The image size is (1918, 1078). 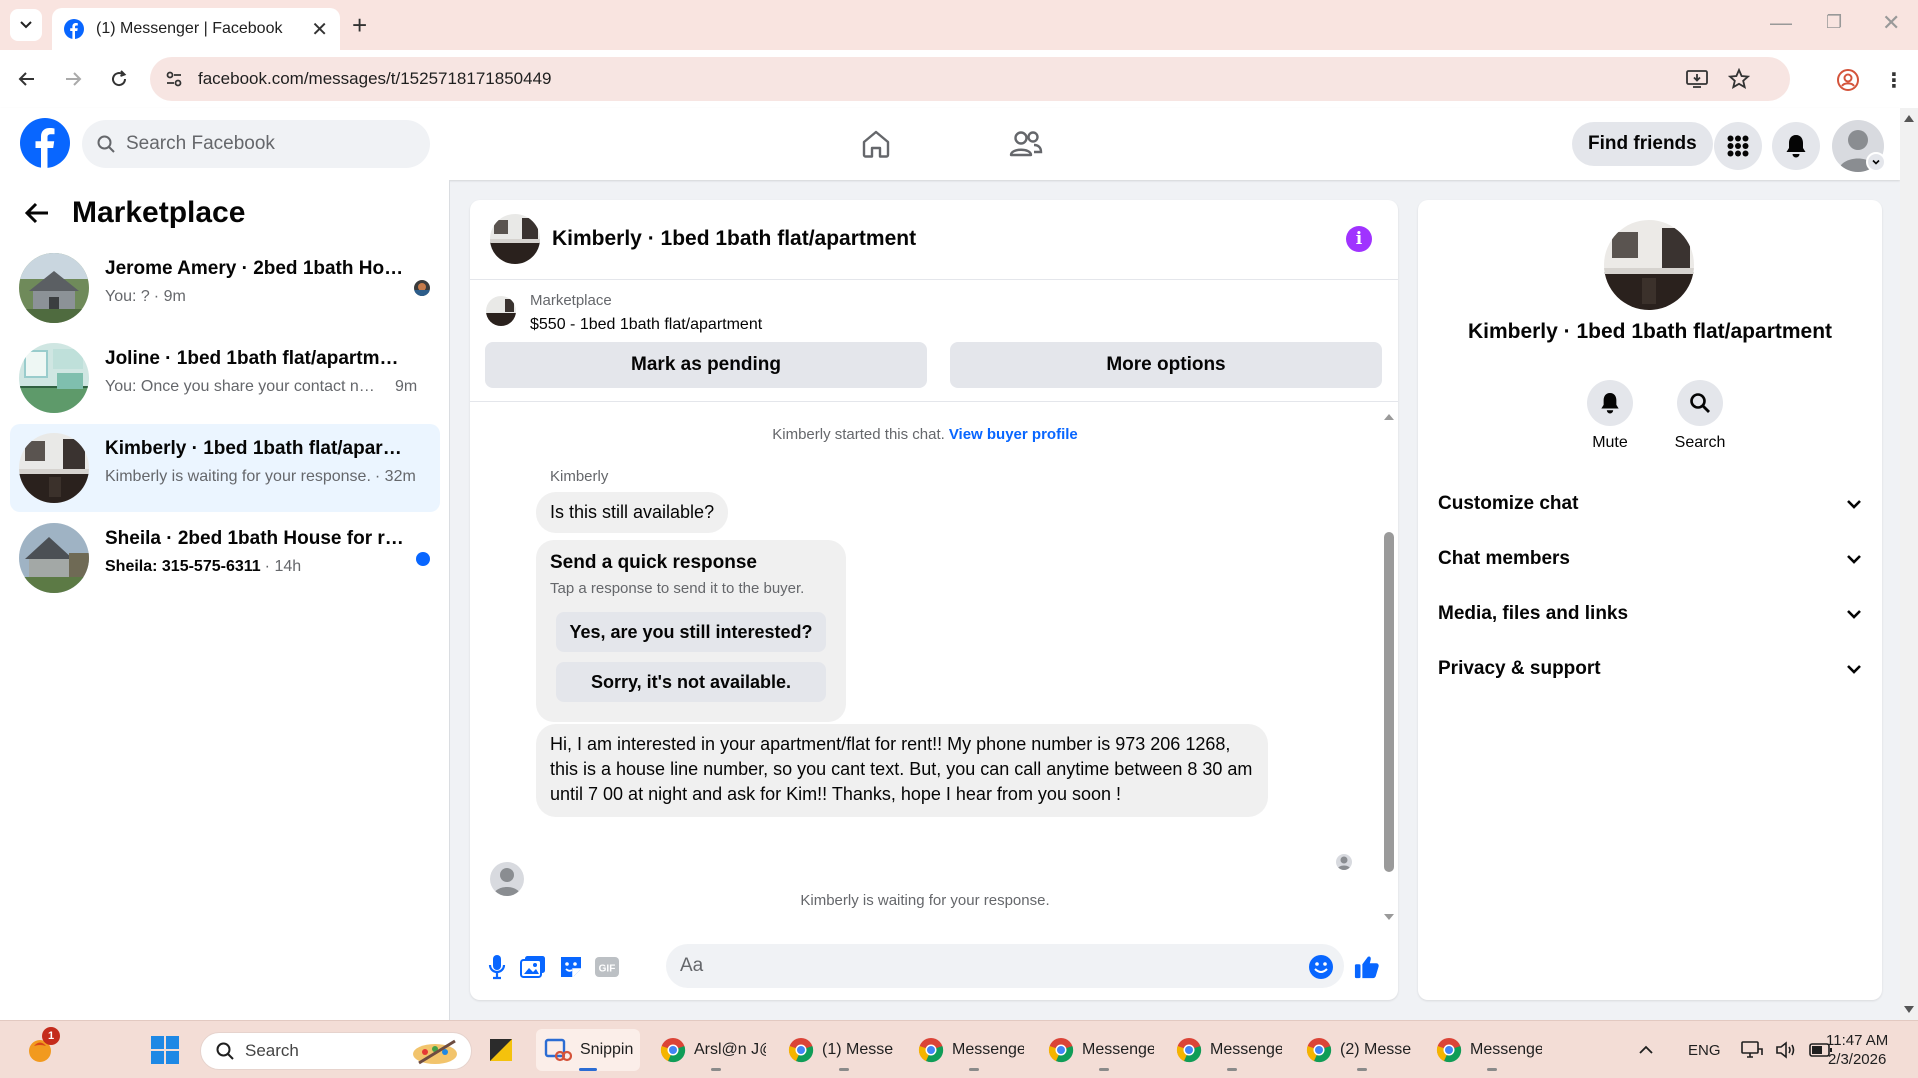 What do you see at coordinates (691, 632) in the screenshot?
I see `quick-response-option: Yes, are you still interested?` at bounding box center [691, 632].